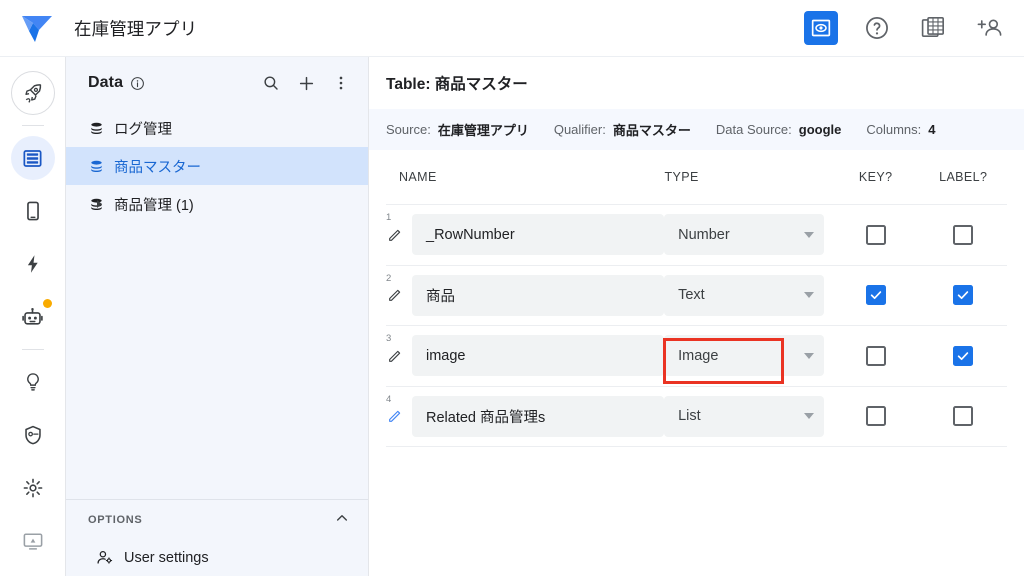  Describe the element at coordinates (217, 128) in the screenshot. I see `data-list-item-log: ログ管理` at that location.